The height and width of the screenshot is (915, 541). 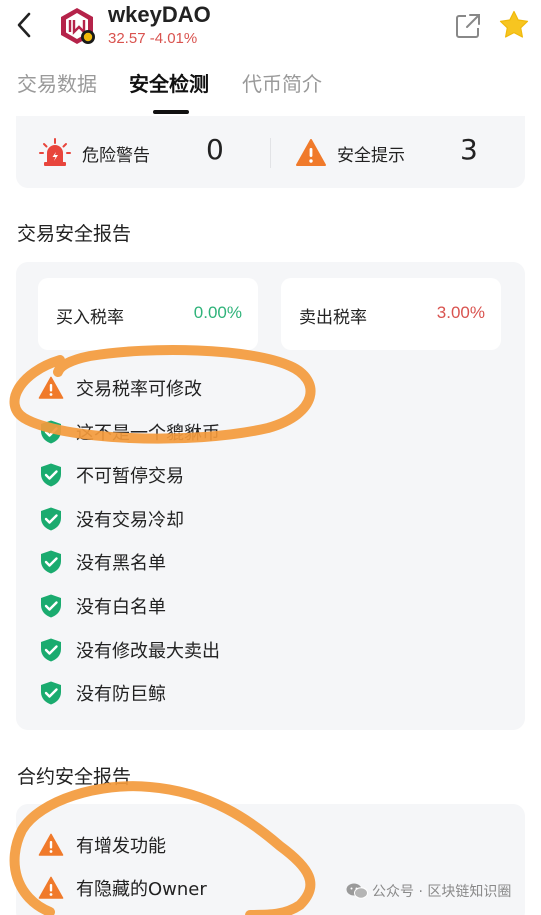 I want to click on divider, so click(x=270, y=153).